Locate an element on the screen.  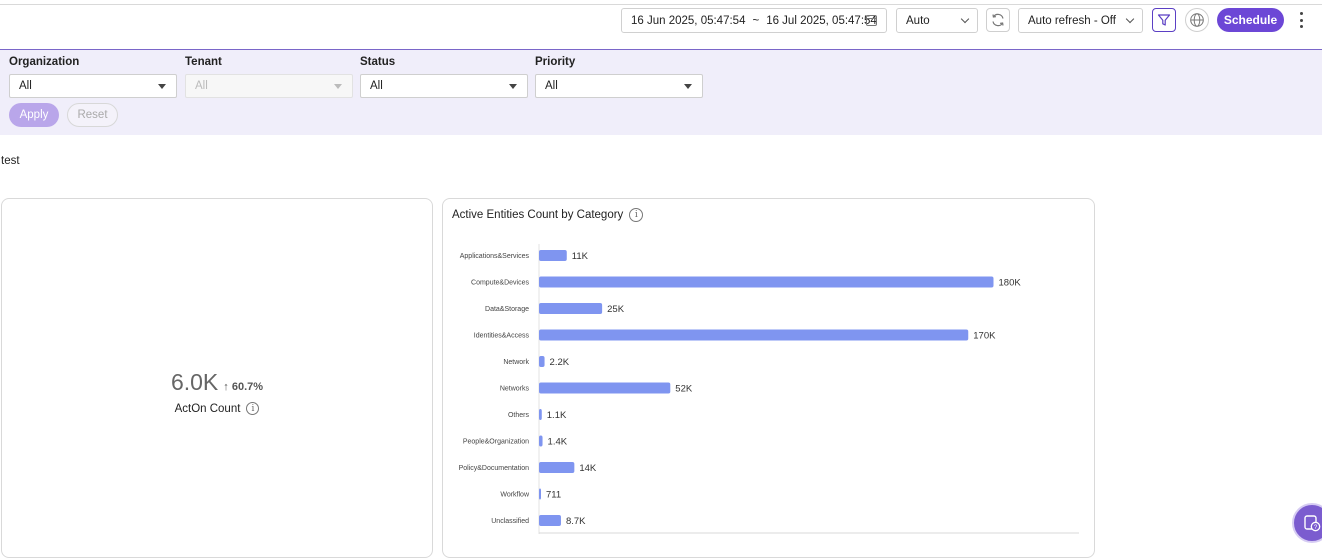
bar-value-label: 52K is located at coordinates (684, 389).